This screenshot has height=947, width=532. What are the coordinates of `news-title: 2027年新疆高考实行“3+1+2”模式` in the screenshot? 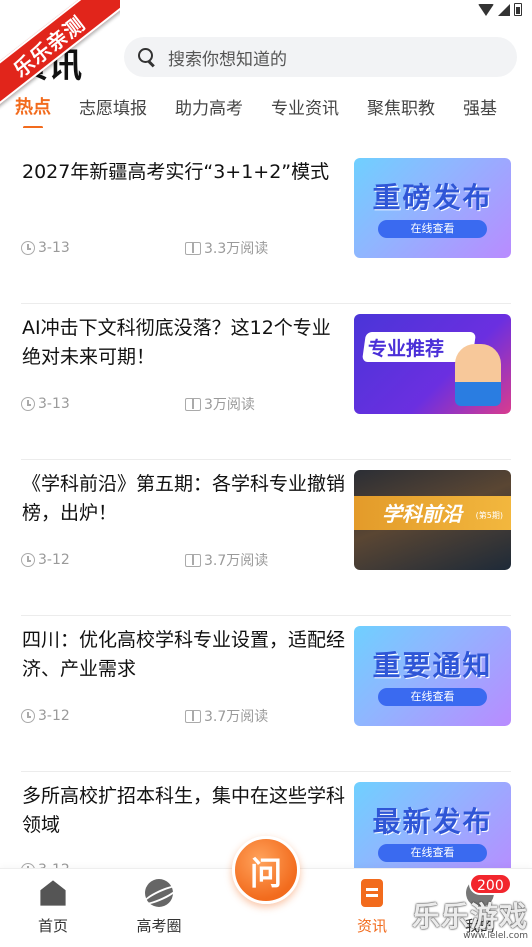 It's located at (176, 172).